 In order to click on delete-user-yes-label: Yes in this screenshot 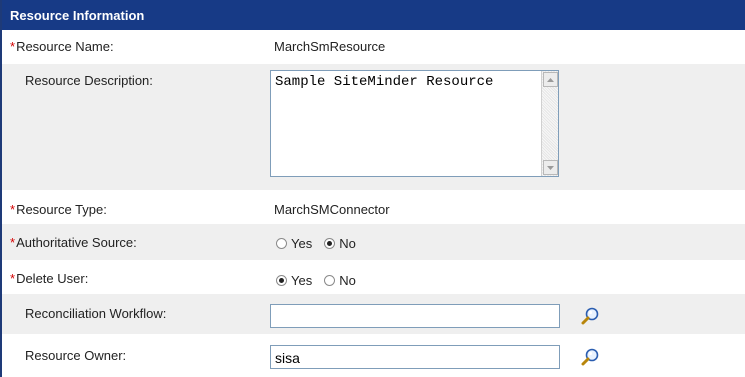, I will do `click(302, 280)`.